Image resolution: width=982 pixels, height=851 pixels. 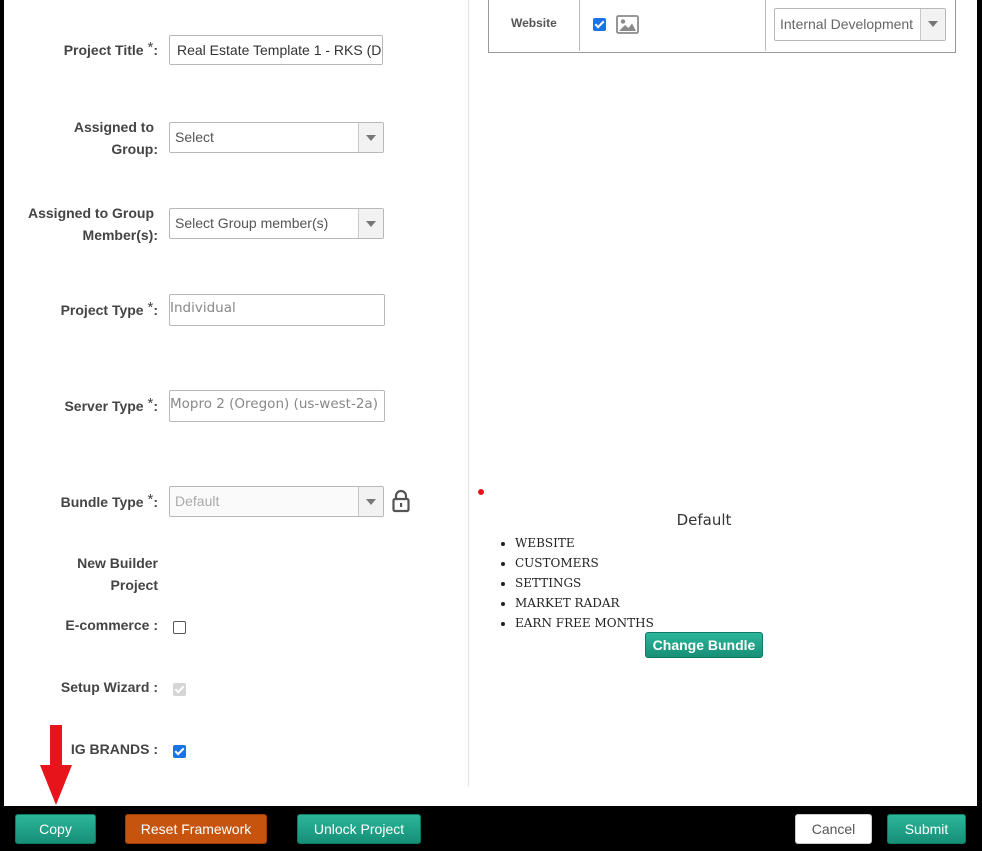 I want to click on list-item: SETTINGS, so click(x=584, y=583).